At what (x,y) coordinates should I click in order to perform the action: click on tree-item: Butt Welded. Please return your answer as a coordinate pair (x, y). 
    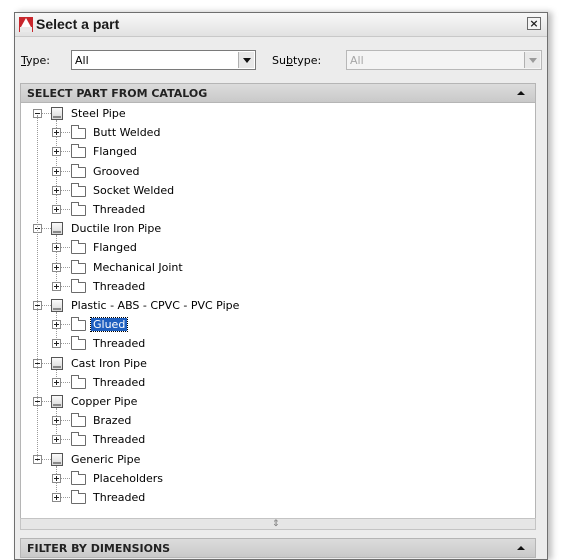
    Looking at the image, I should click on (271, 133).